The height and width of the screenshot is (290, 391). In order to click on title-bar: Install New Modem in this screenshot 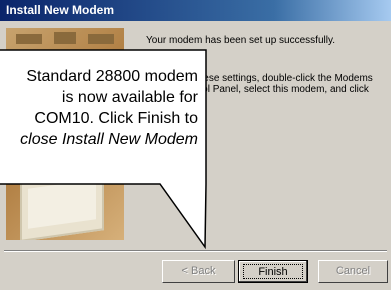, I will do `click(195, 10)`.